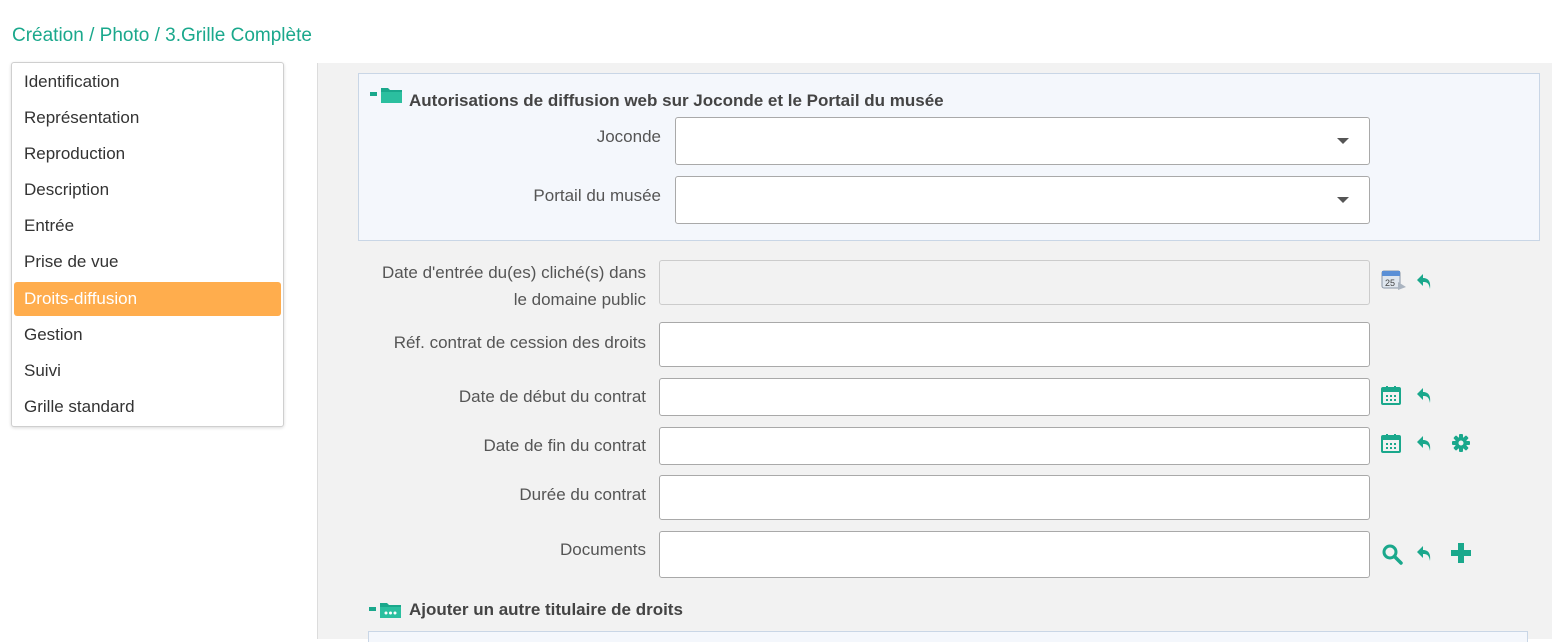 The height and width of the screenshot is (642, 1552). What do you see at coordinates (1461, 553) in the screenshot?
I see `plus-icon` at bounding box center [1461, 553].